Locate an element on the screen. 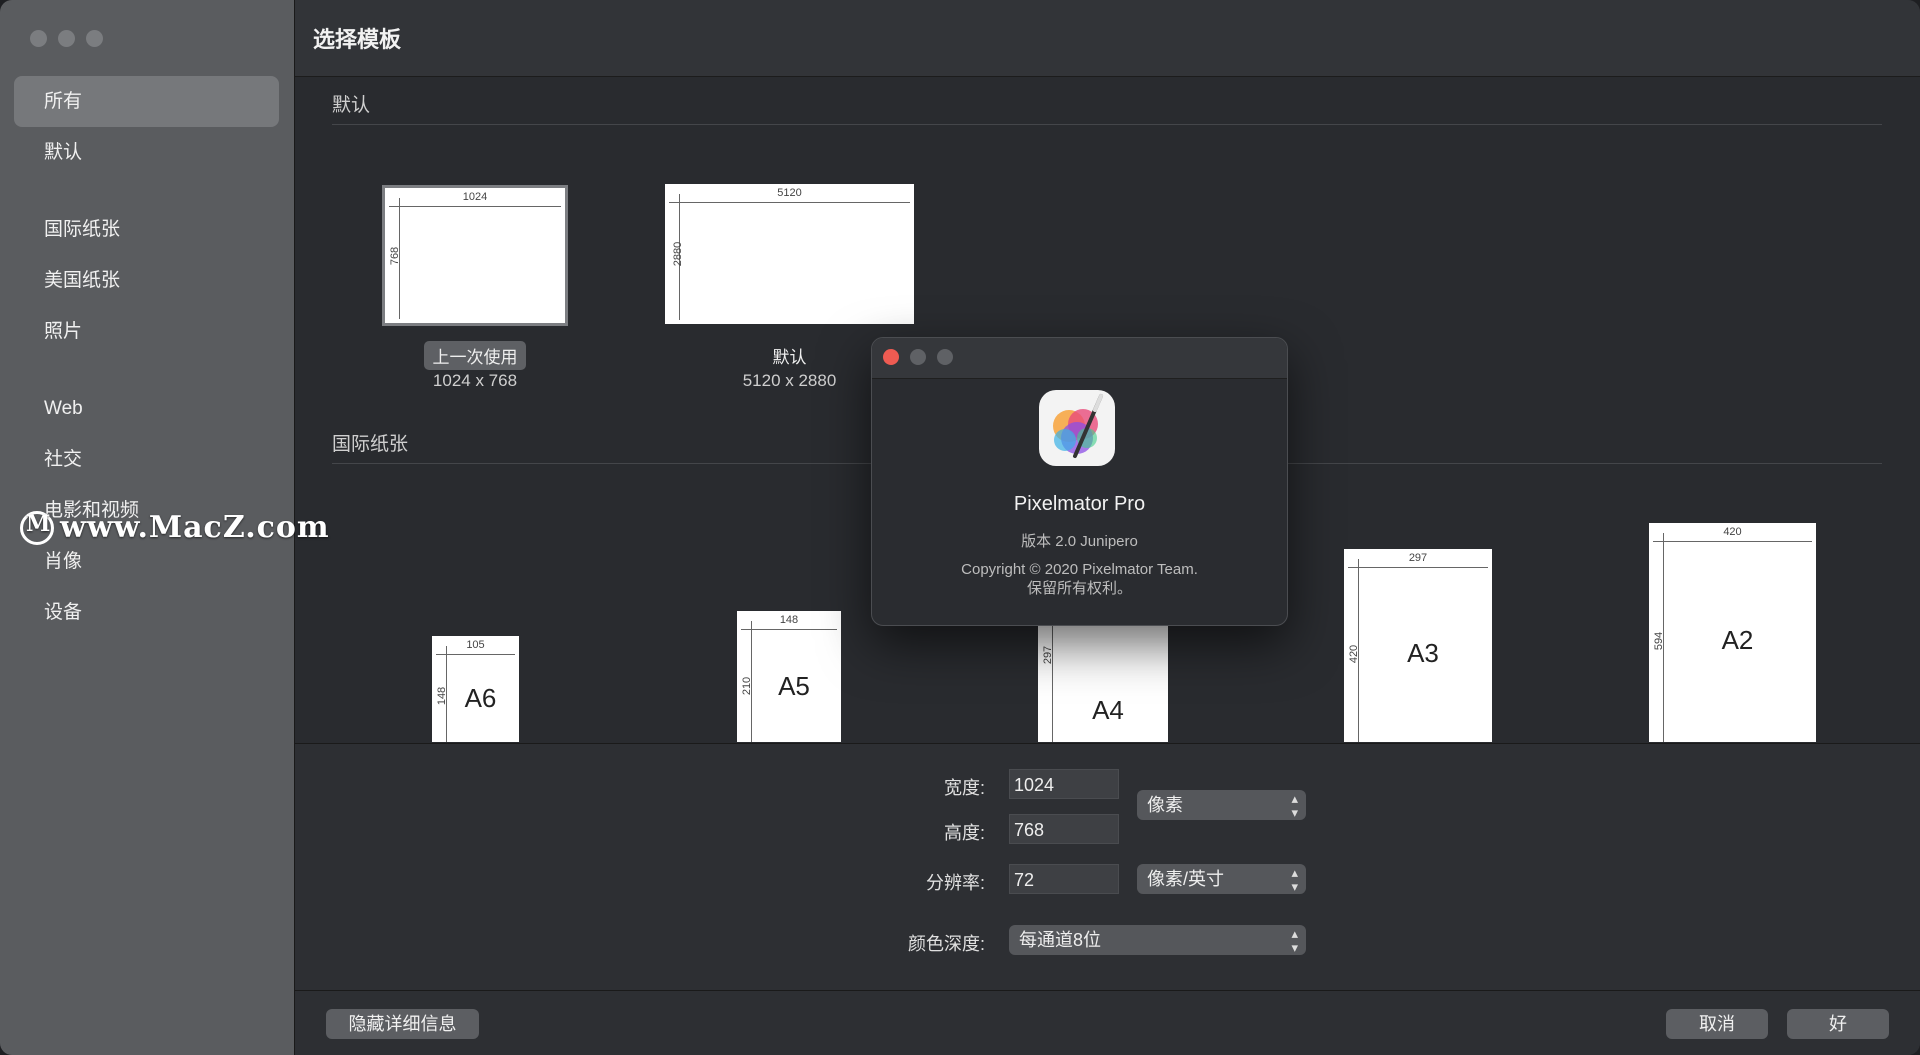  section-divider is located at coordinates (1107, 124).